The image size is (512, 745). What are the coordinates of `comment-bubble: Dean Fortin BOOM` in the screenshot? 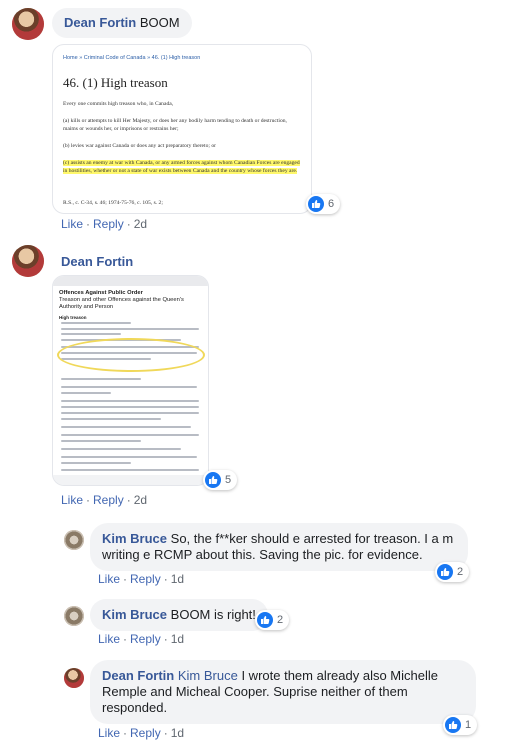 It's located at (122, 23).